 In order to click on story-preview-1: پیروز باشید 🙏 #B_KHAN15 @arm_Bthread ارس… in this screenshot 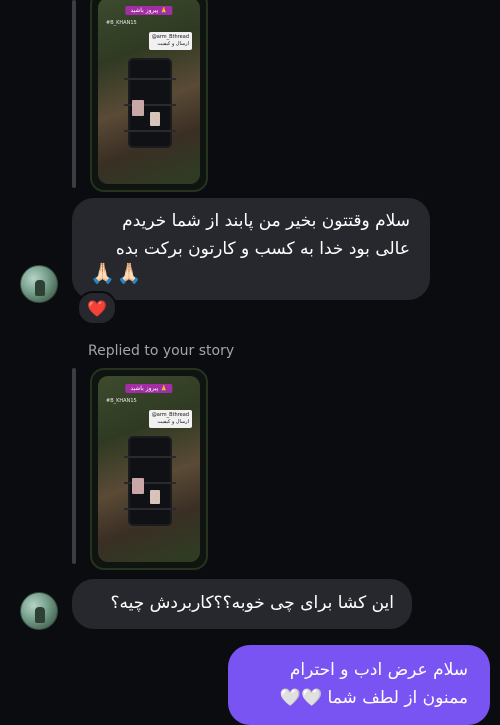, I will do `click(149, 96)`.